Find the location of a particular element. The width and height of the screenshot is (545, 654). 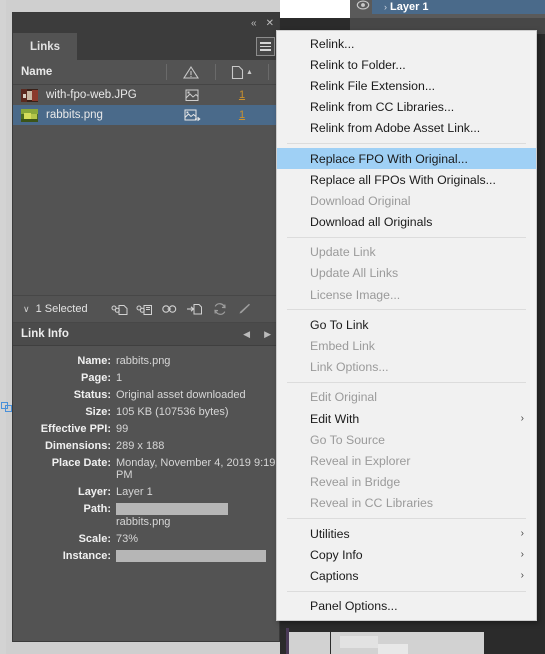

menu-item-copy-info: Copy Info › is located at coordinates (406, 554).